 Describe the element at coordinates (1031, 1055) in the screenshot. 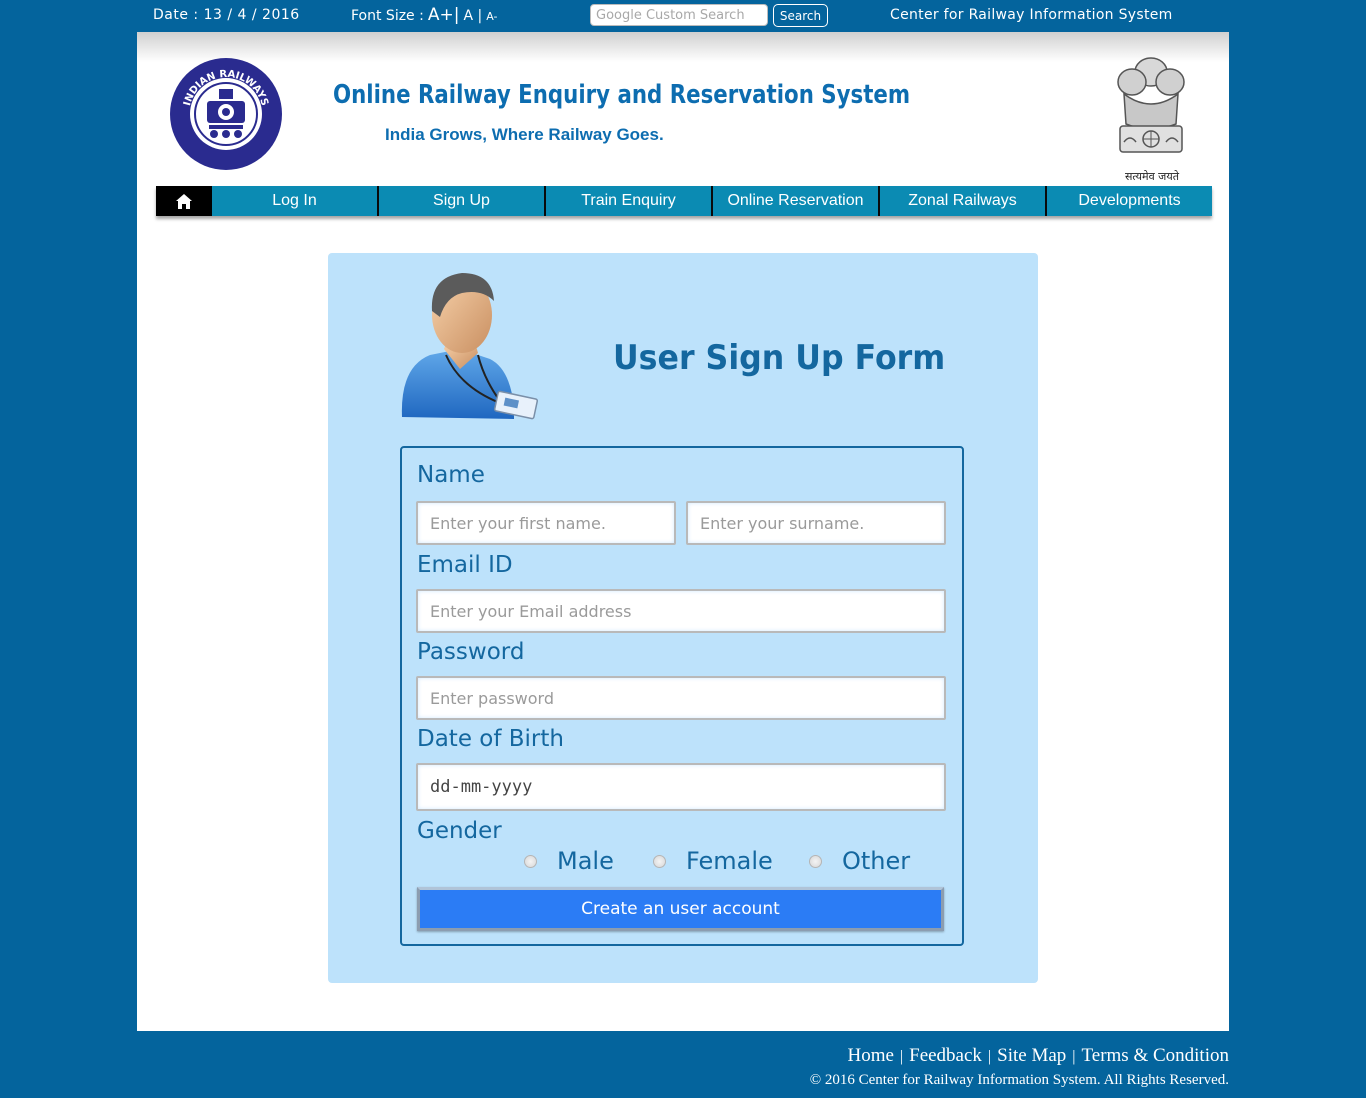

I see `footer-link-sitemap: Site Map` at that location.